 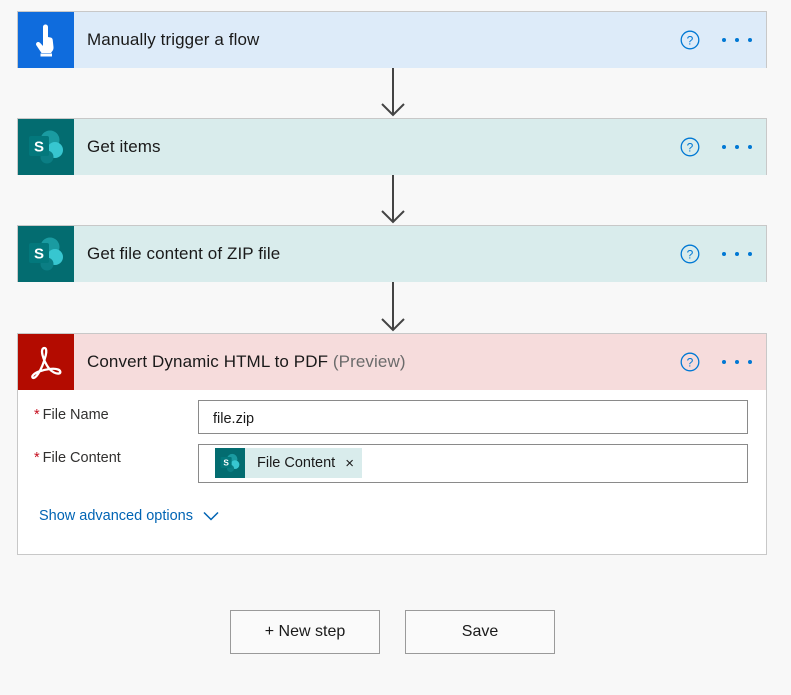 I want to click on close-icon: ×, so click(x=349, y=463).